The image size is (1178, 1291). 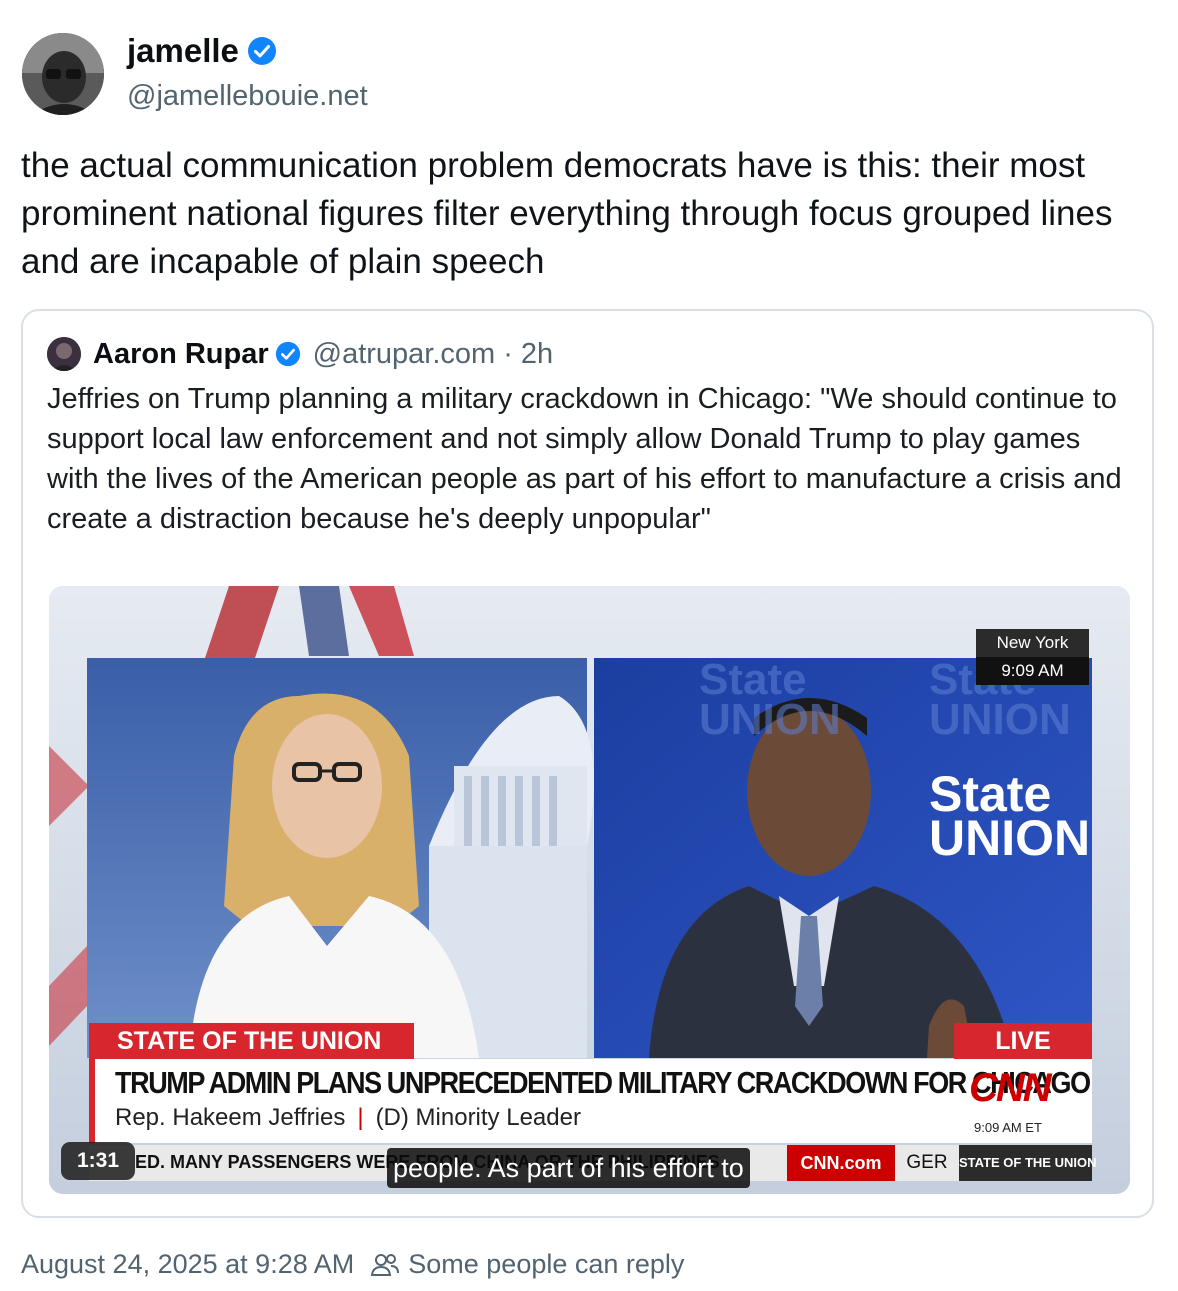 What do you see at coordinates (183, 51) in the screenshot?
I see `author-name-text: jamelle` at bounding box center [183, 51].